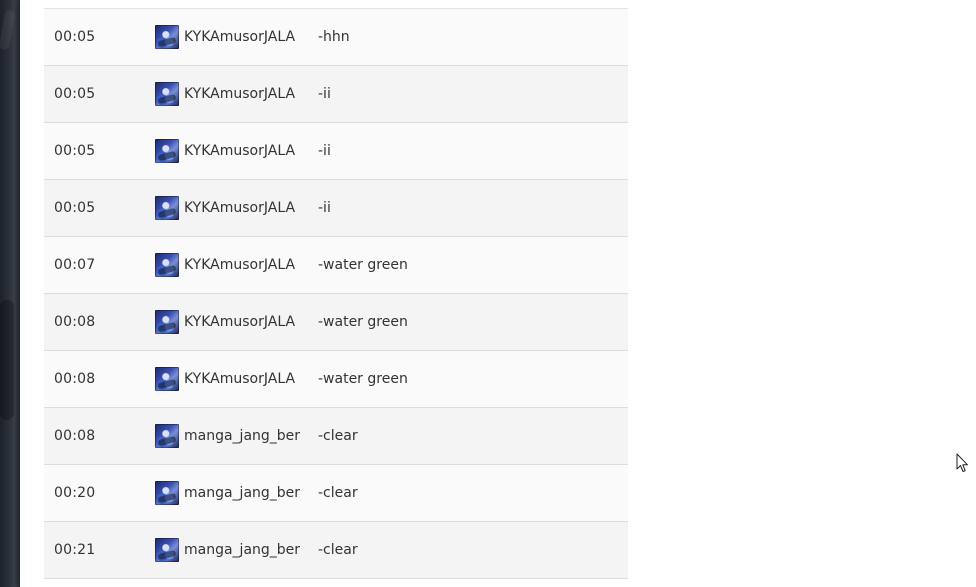 This screenshot has height=587, width=976. I want to click on chat-time: 00:20, so click(75, 493).